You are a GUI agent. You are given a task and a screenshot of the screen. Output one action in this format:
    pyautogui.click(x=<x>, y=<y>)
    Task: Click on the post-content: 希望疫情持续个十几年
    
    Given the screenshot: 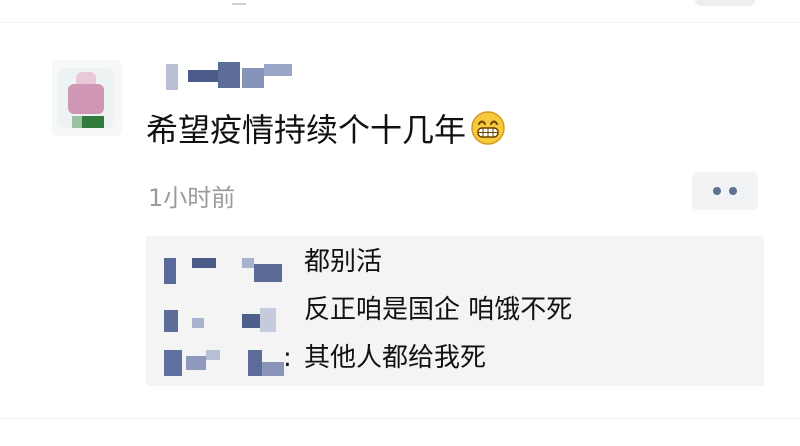 What is the action you would take?
    pyautogui.click(x=326, y=128)
    